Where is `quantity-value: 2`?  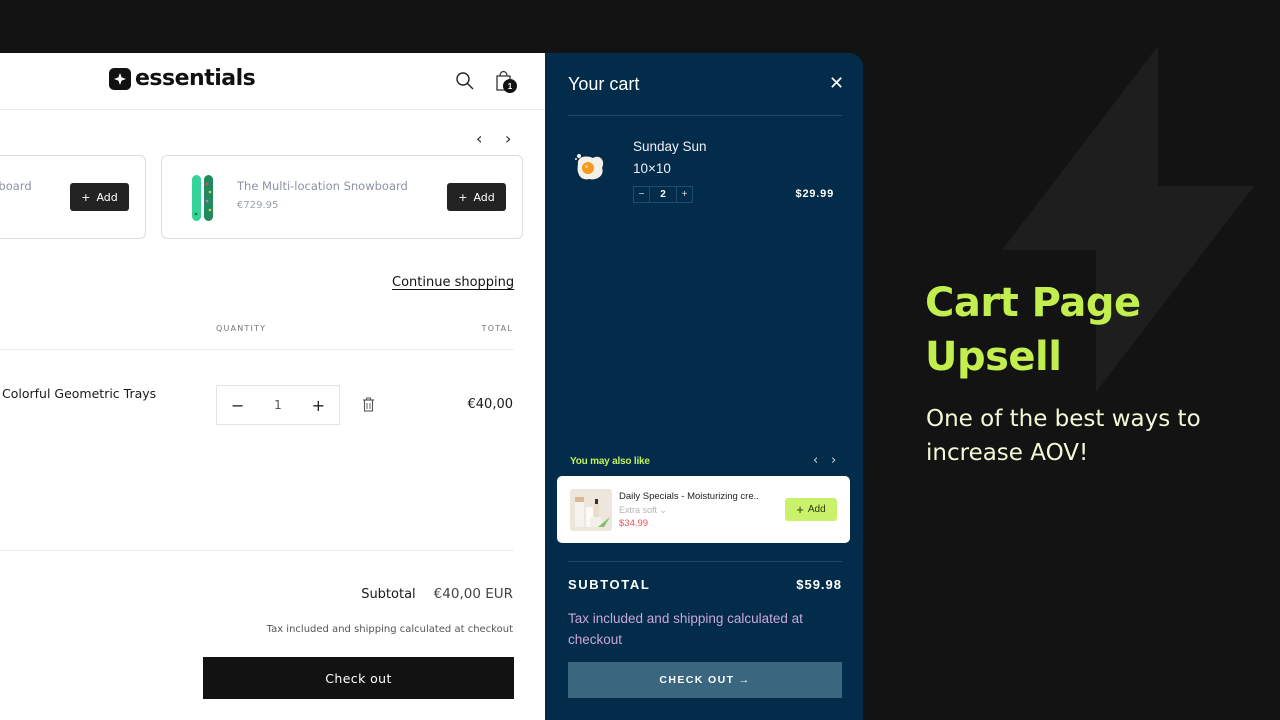 quantity-value: 2 is located at coordinates (663, 194).